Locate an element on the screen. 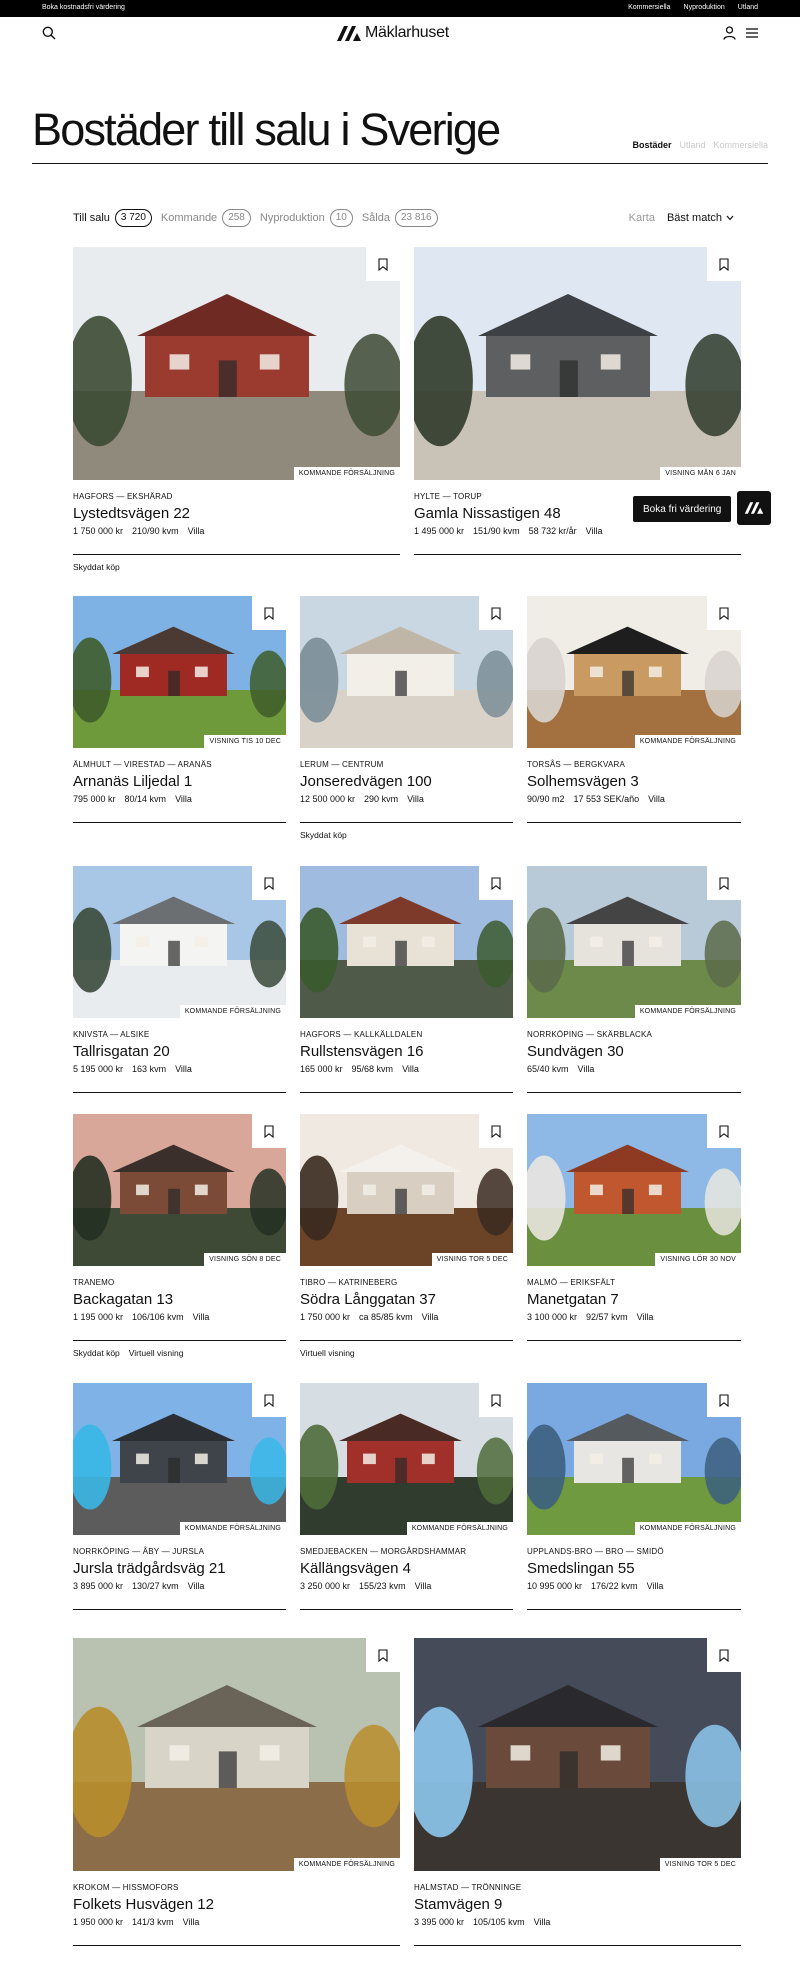  tab-bostader: Bostäder is located at coordinates (651, 145).